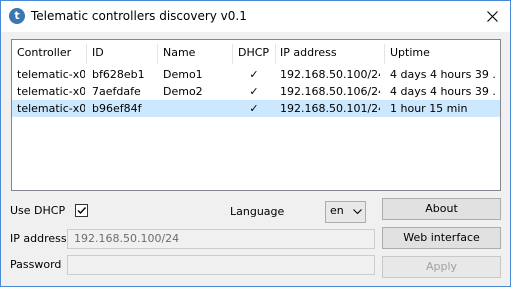 The image size is (511, 287). I want to click on ip-address-label: IP address, so click(38, 238).